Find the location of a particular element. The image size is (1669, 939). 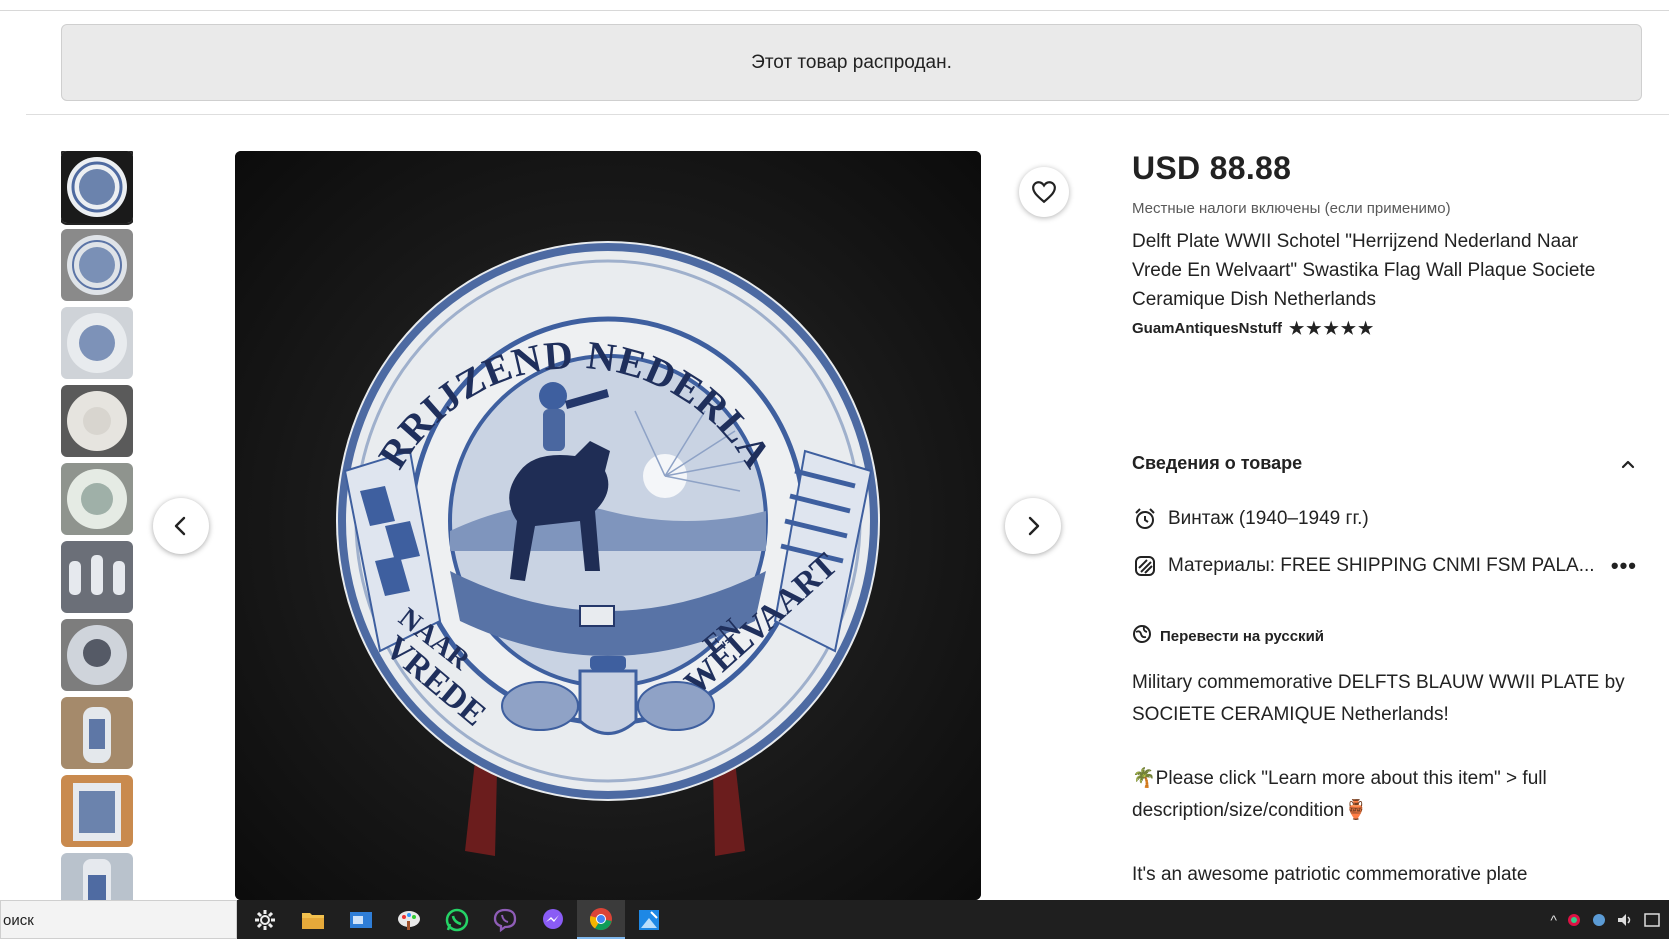

sold-out-text: Этот товар распродан. is located at coordinates (851, 62).